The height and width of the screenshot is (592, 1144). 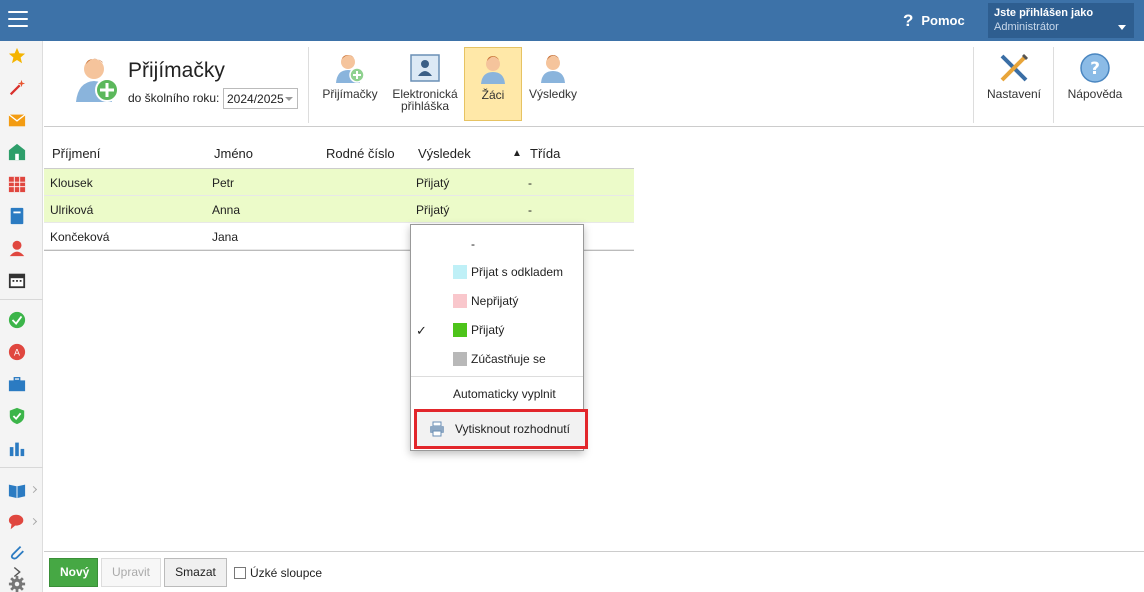 I want to click on cell-jmeno: Anna, so click(x=226, y=210).